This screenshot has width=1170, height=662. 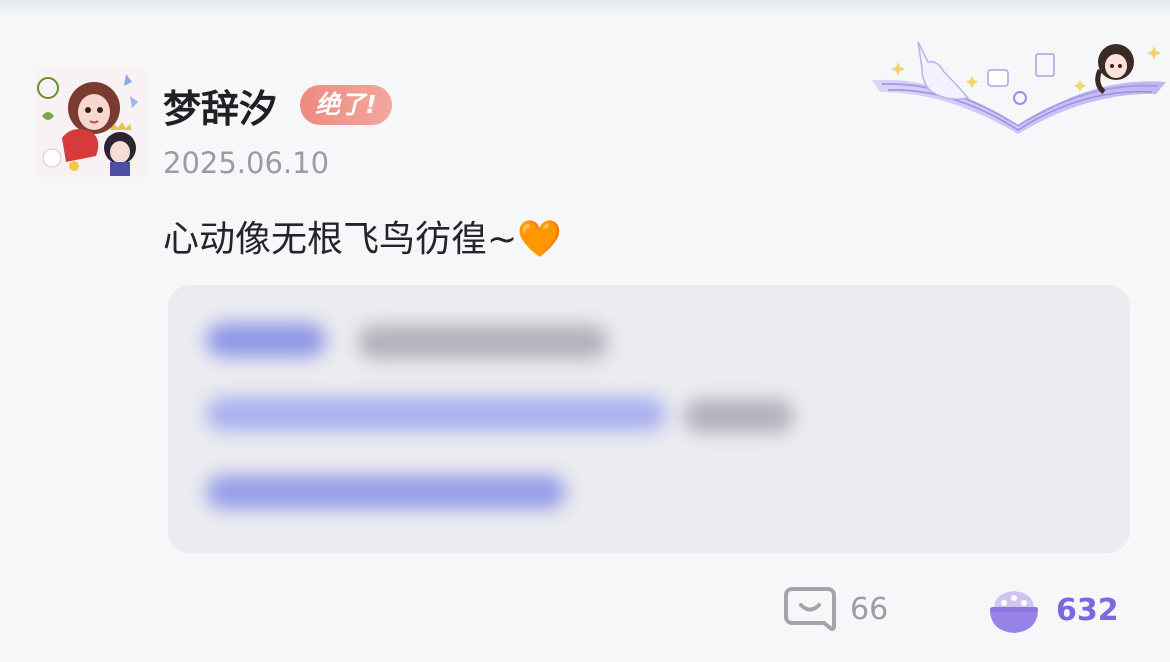 What do you see at coordinates (539, 239) in the screenshot?
I see `orange-heart-emoji: 🧡` at bounding box center [539, 239].